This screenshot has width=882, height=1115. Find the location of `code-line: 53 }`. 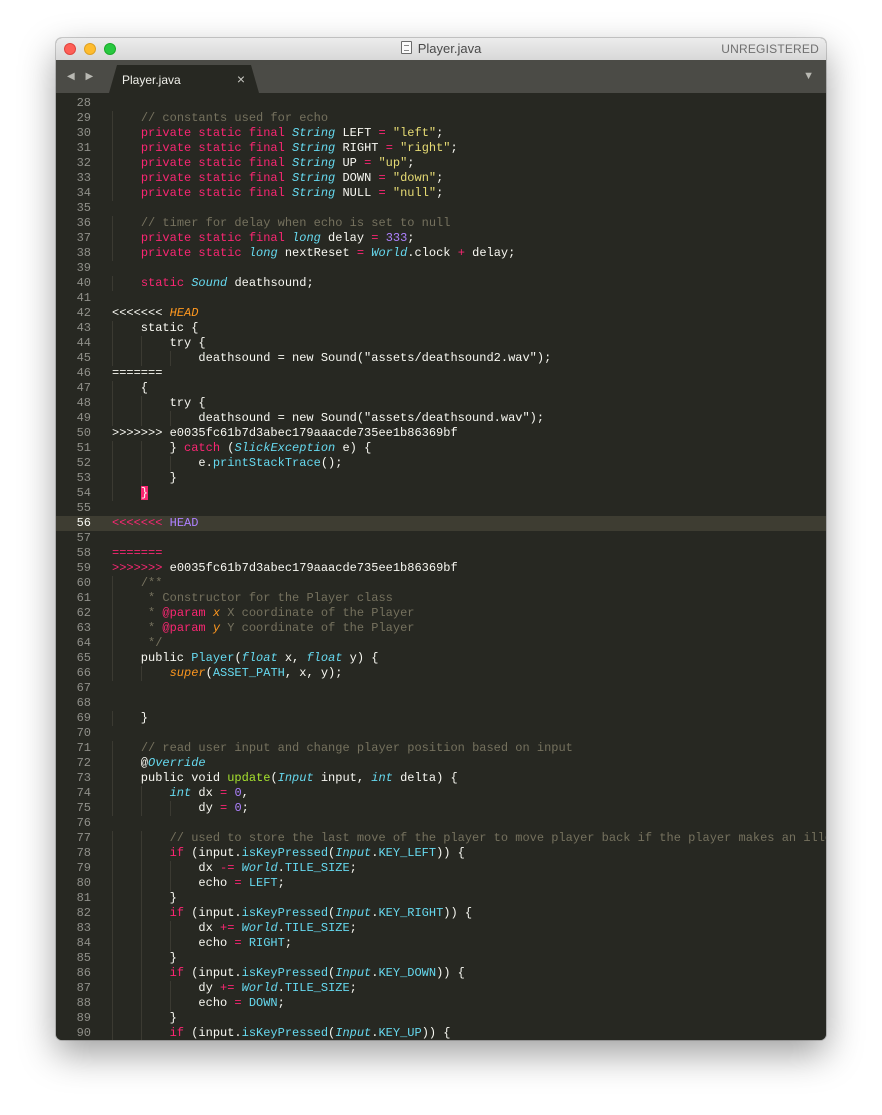

code-line: 53 } is located at coordinates (441, 478).